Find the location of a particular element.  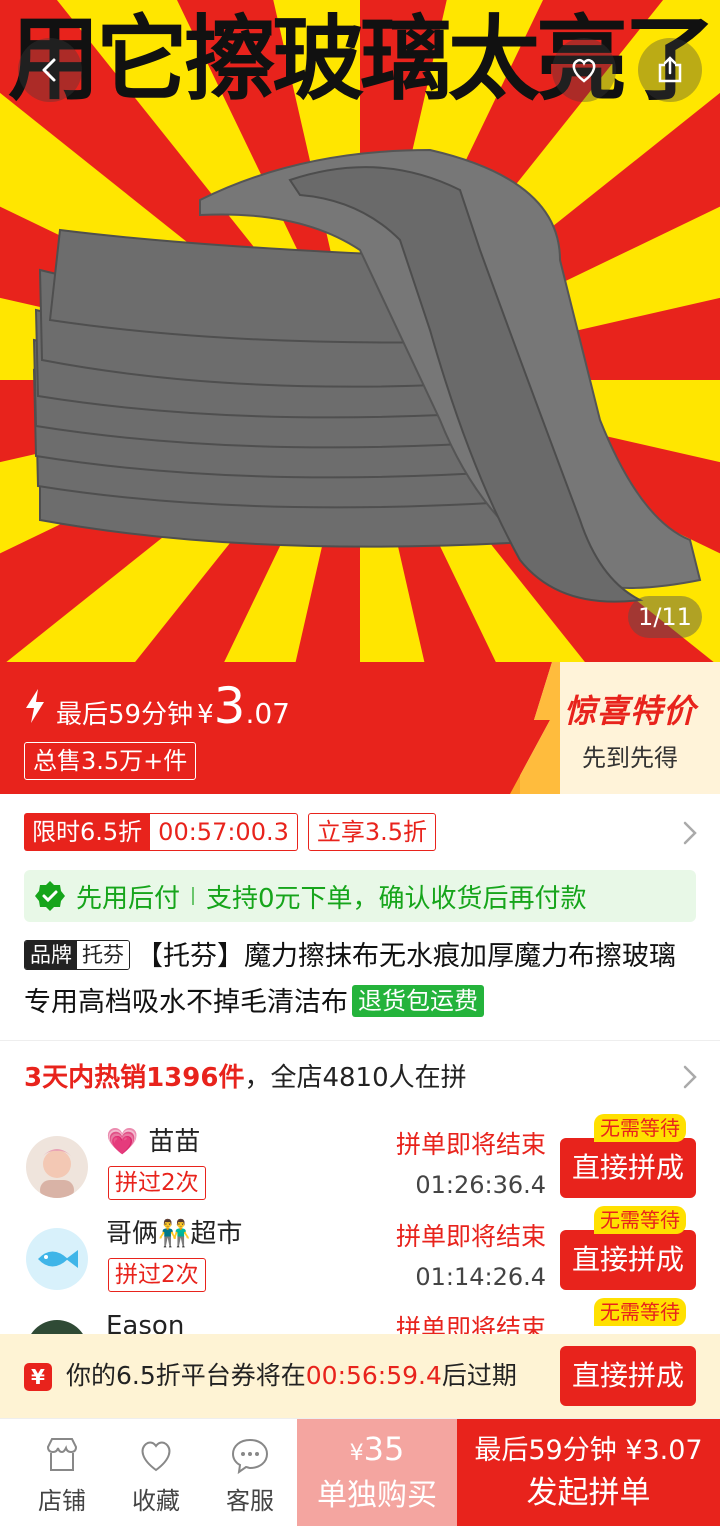

instant-discount-tag: 立享3.5折 is located at coordinates (372, 832).